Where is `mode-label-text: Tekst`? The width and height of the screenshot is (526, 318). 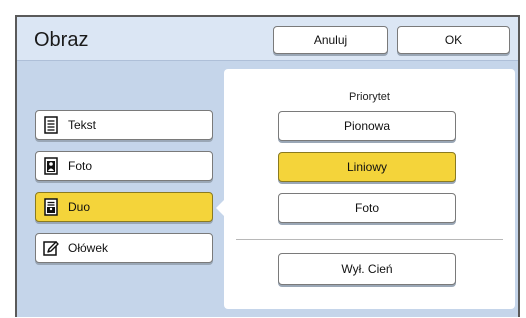
mode-label-text: Tekst is located at coordinates (82, 125).